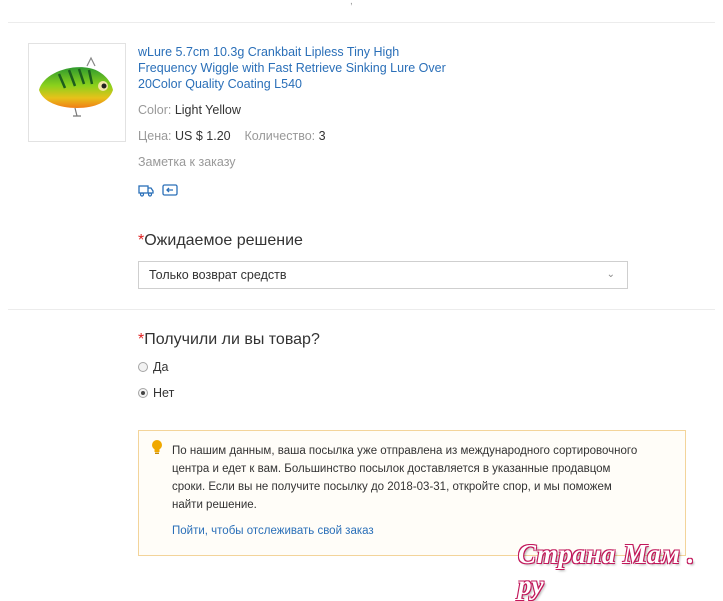 This screenshot has height=601, width=723. Describe the element at coordinates (161, 367) in the screenshot. I see `radio-label-yes: Да` at that location.